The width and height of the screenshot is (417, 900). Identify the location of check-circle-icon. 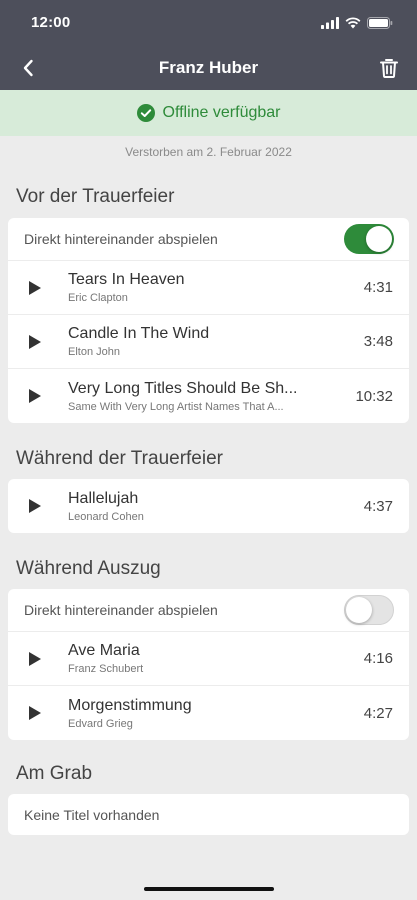
(145, 113).